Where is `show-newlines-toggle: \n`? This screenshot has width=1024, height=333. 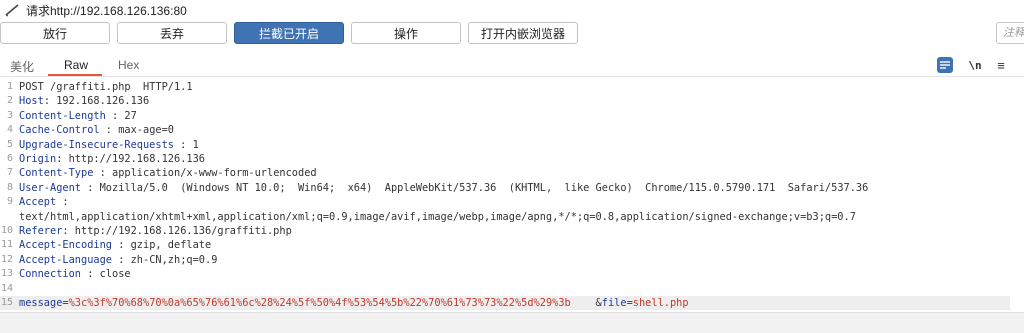
show-newlines-toggle: \n is located at coordinates (975, 65).